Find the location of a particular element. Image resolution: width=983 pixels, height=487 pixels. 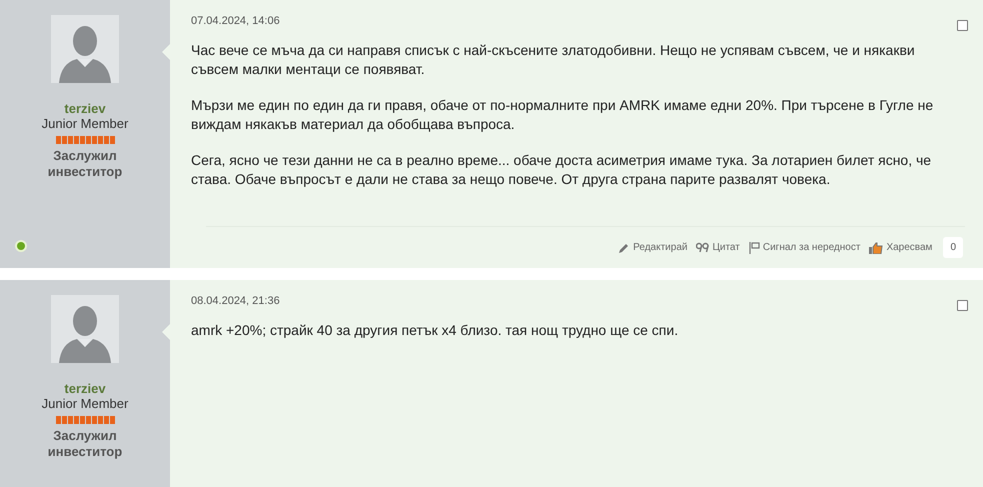

post-paragraph: Час вече се мъча да си направя списък с най-скъсените златодобивни. Нещо не успявам съвсем, че и някакви съвсем малки ментаци се появяват. is located at coordinates (553, 60).